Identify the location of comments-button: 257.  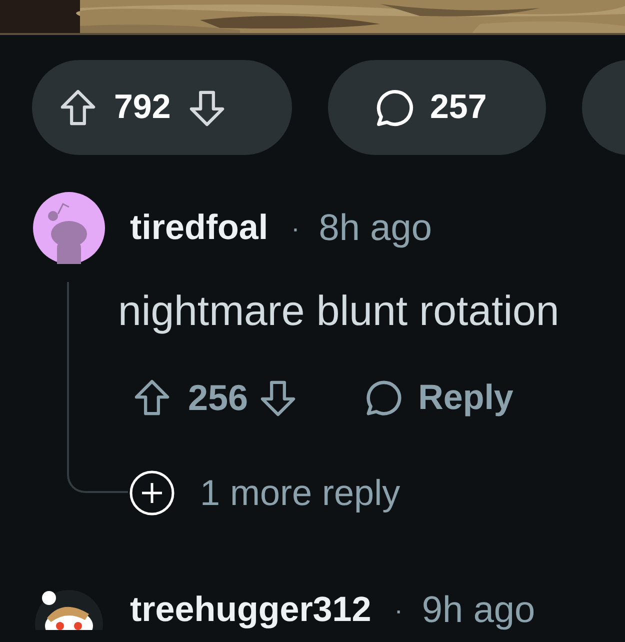
(437, 107).